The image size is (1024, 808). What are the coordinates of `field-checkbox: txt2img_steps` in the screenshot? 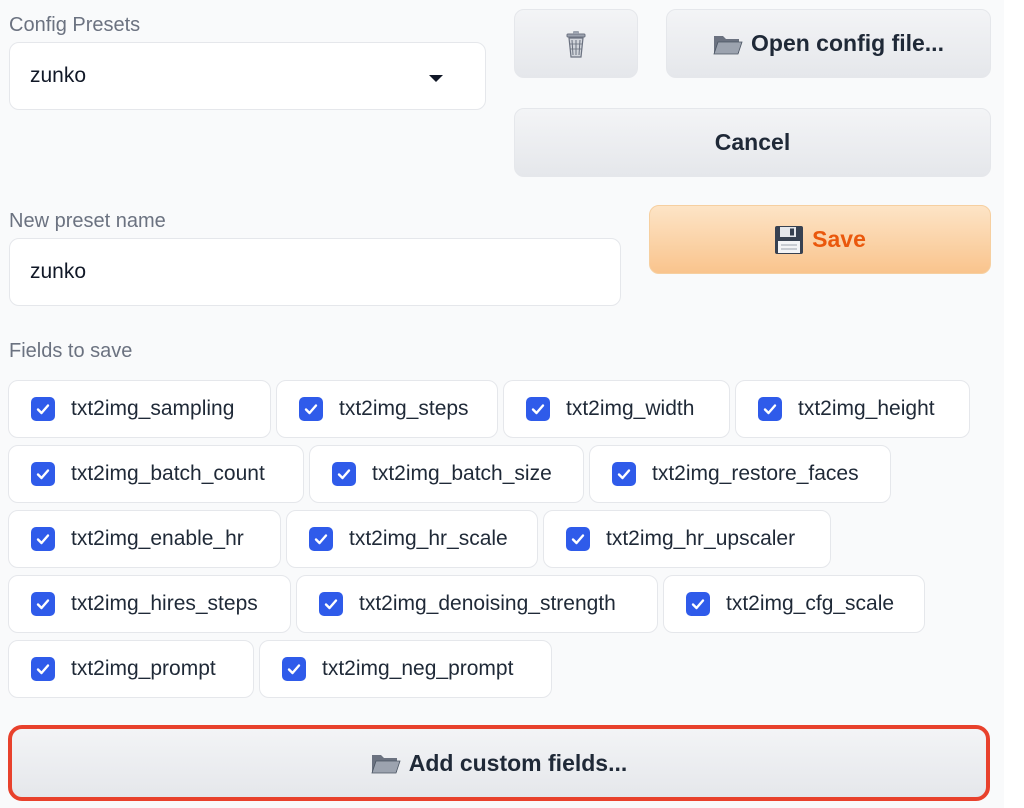 It's located at (387, 409).